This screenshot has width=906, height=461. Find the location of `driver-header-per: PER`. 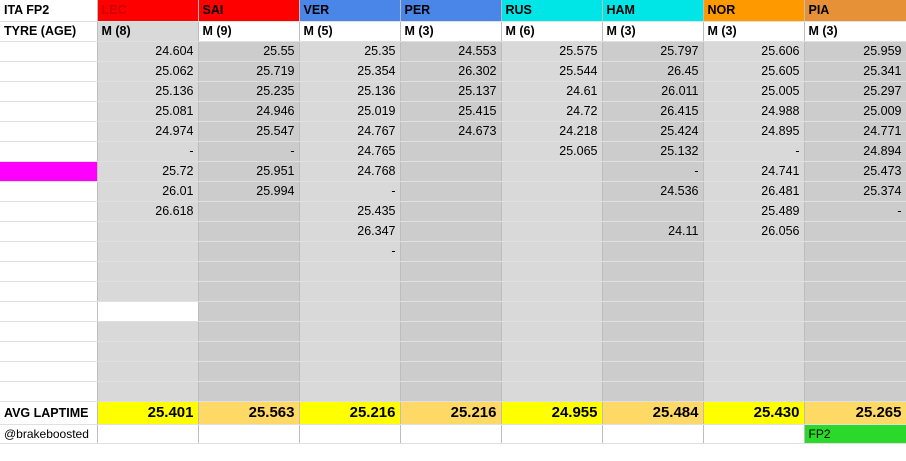

driver-header-per: PER is located at coordinates (451, 11).